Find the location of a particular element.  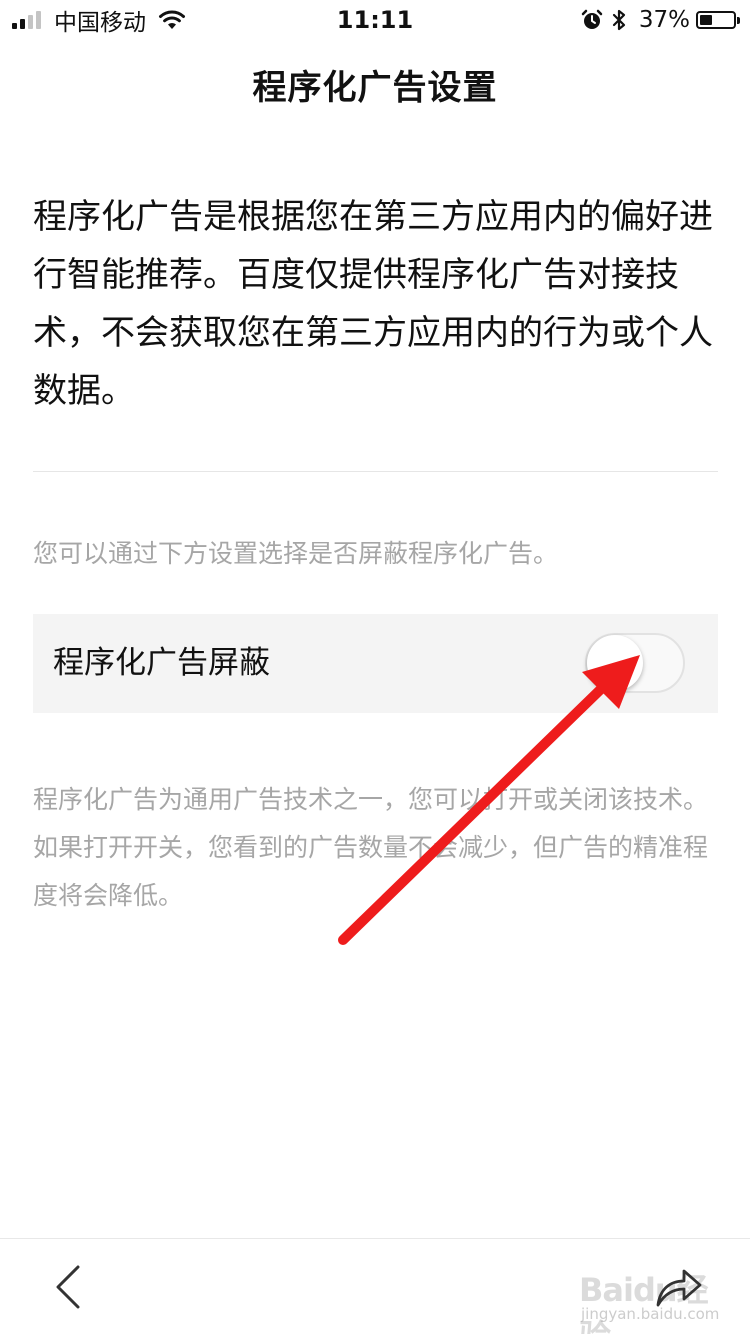

section-divider is located at coordinates (375, 471).